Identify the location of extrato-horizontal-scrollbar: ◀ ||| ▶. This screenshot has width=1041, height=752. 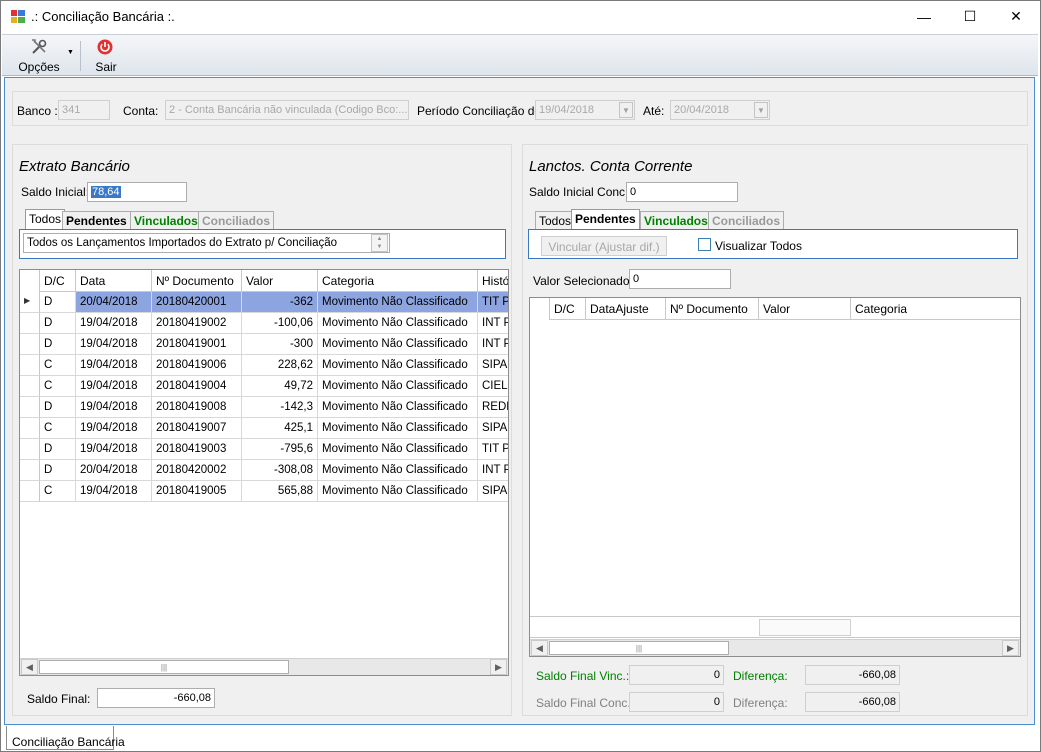
(264, 666).